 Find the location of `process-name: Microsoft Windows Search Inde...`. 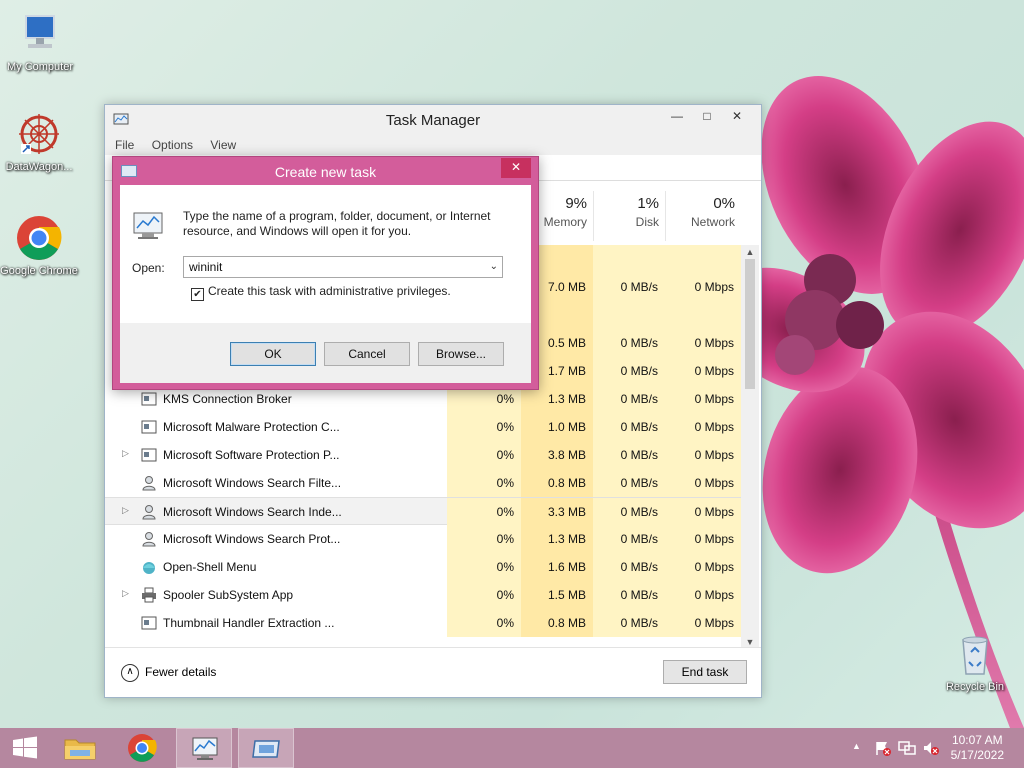

process-name: Microsoft Windows Search Inde... is located at coordinates (252, 512).